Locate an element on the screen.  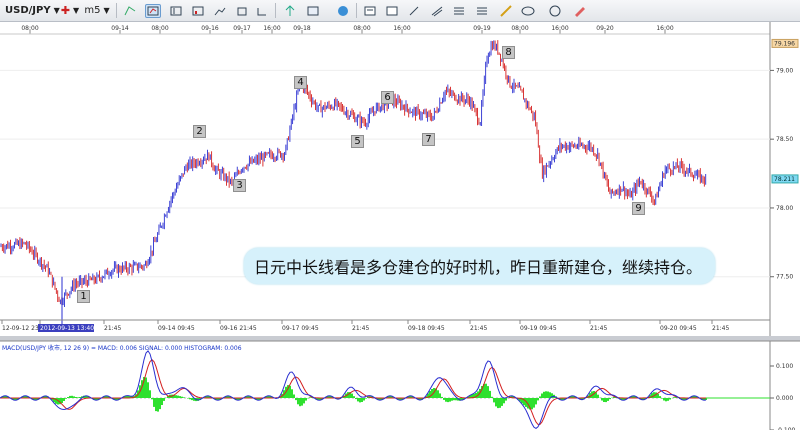
wave-label-4: 4 is located at coordinates (300, 82).